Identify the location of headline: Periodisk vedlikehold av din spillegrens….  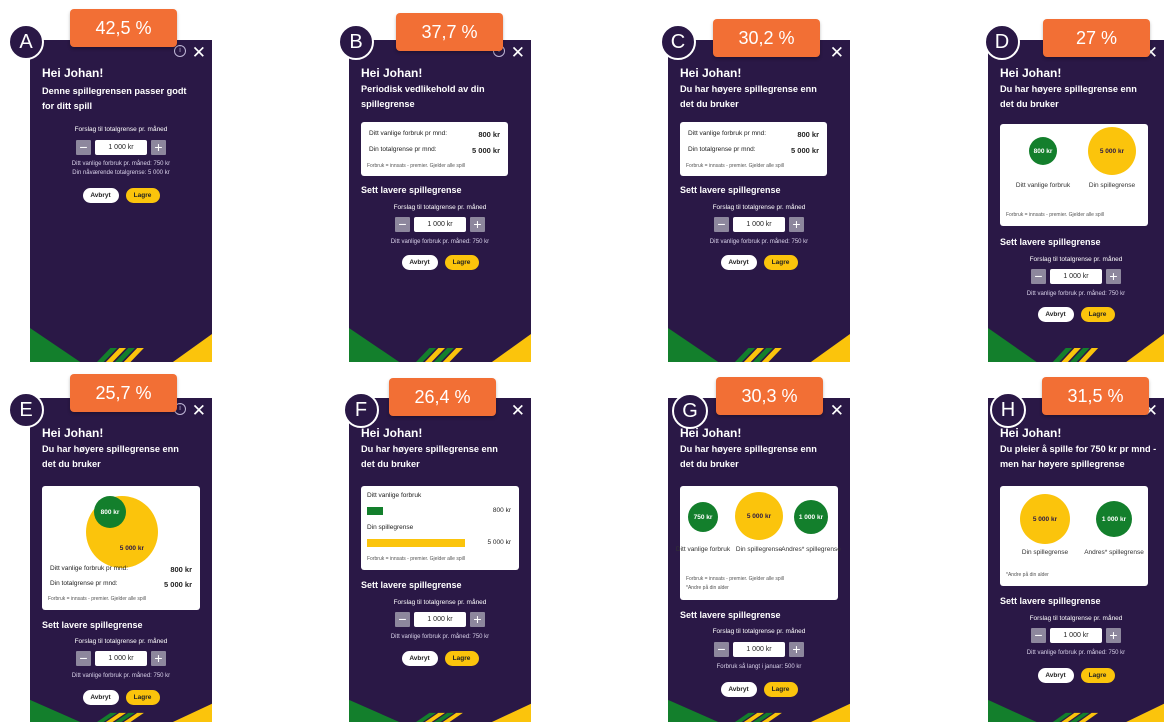
(423, 96).